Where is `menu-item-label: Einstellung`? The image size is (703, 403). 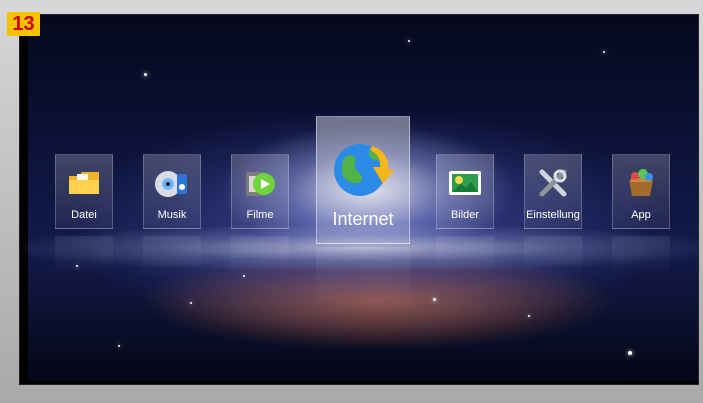
menu-item-label: Einstellung is located at coordinates (553, 215).